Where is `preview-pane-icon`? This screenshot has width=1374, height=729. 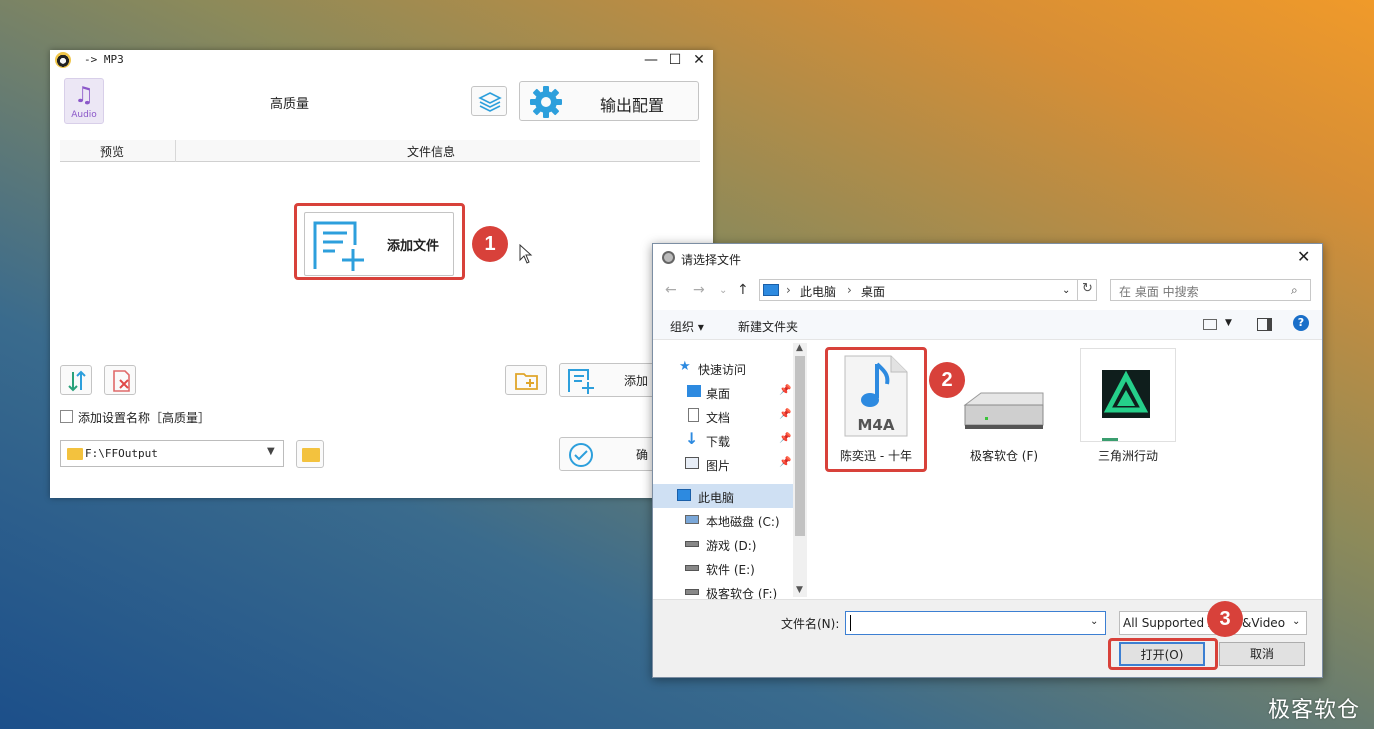
preview-pane-icon is located at coordinates (1264, 324).